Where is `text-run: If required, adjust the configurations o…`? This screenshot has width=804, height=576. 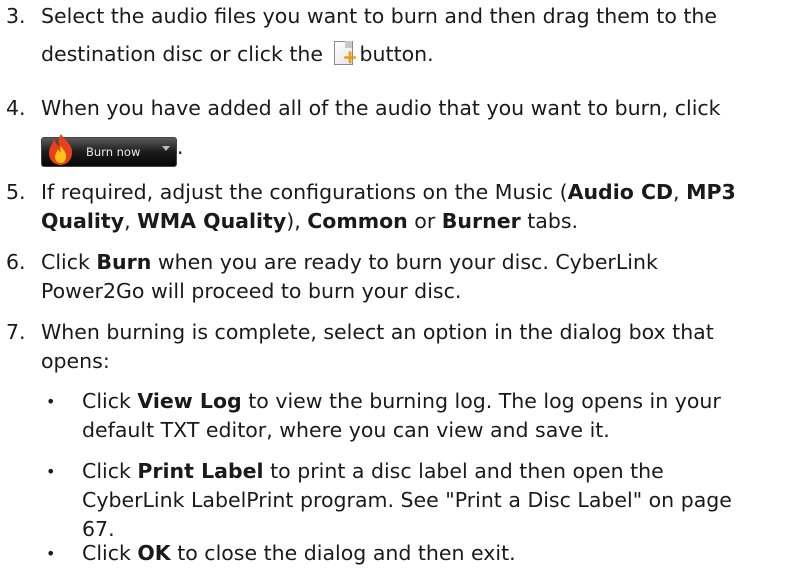
text-run: If required, adjust the configurations o… is located at coordinates (304, 192).